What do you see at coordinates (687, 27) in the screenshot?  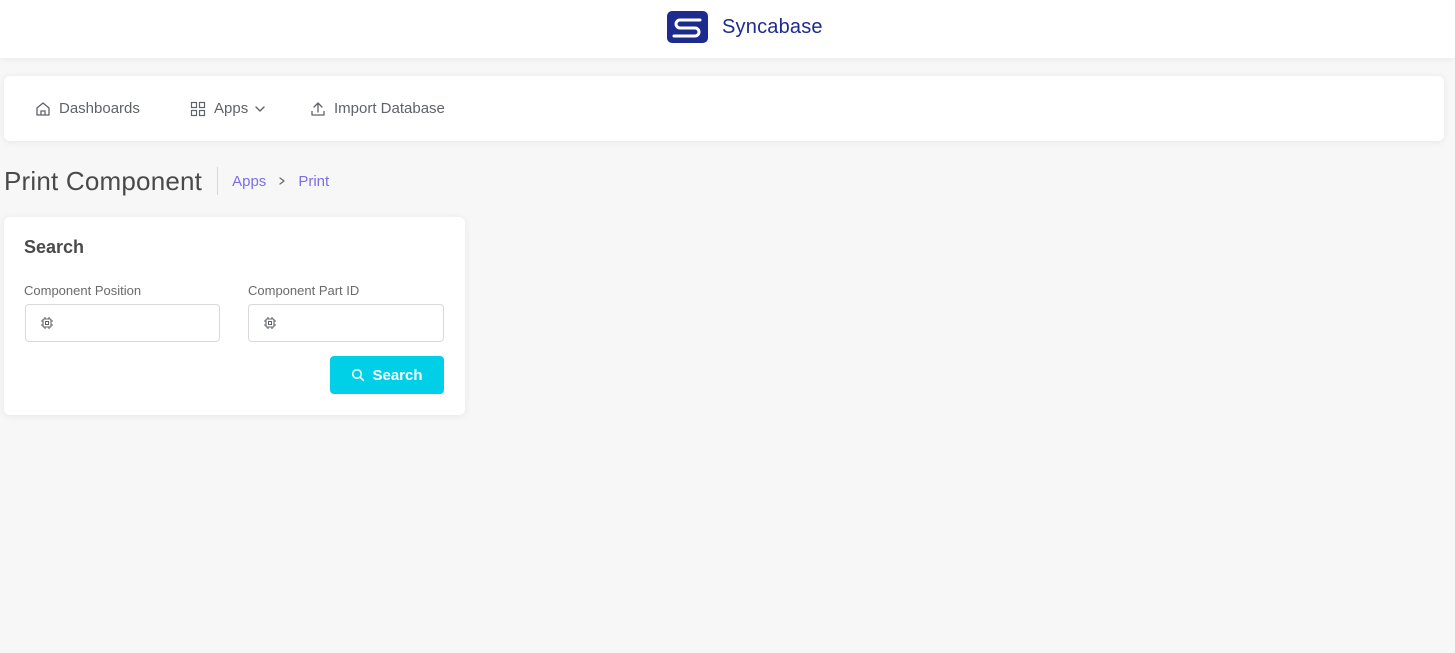 I see `syncabase-logo-icon` at bounding box center [687, 27].